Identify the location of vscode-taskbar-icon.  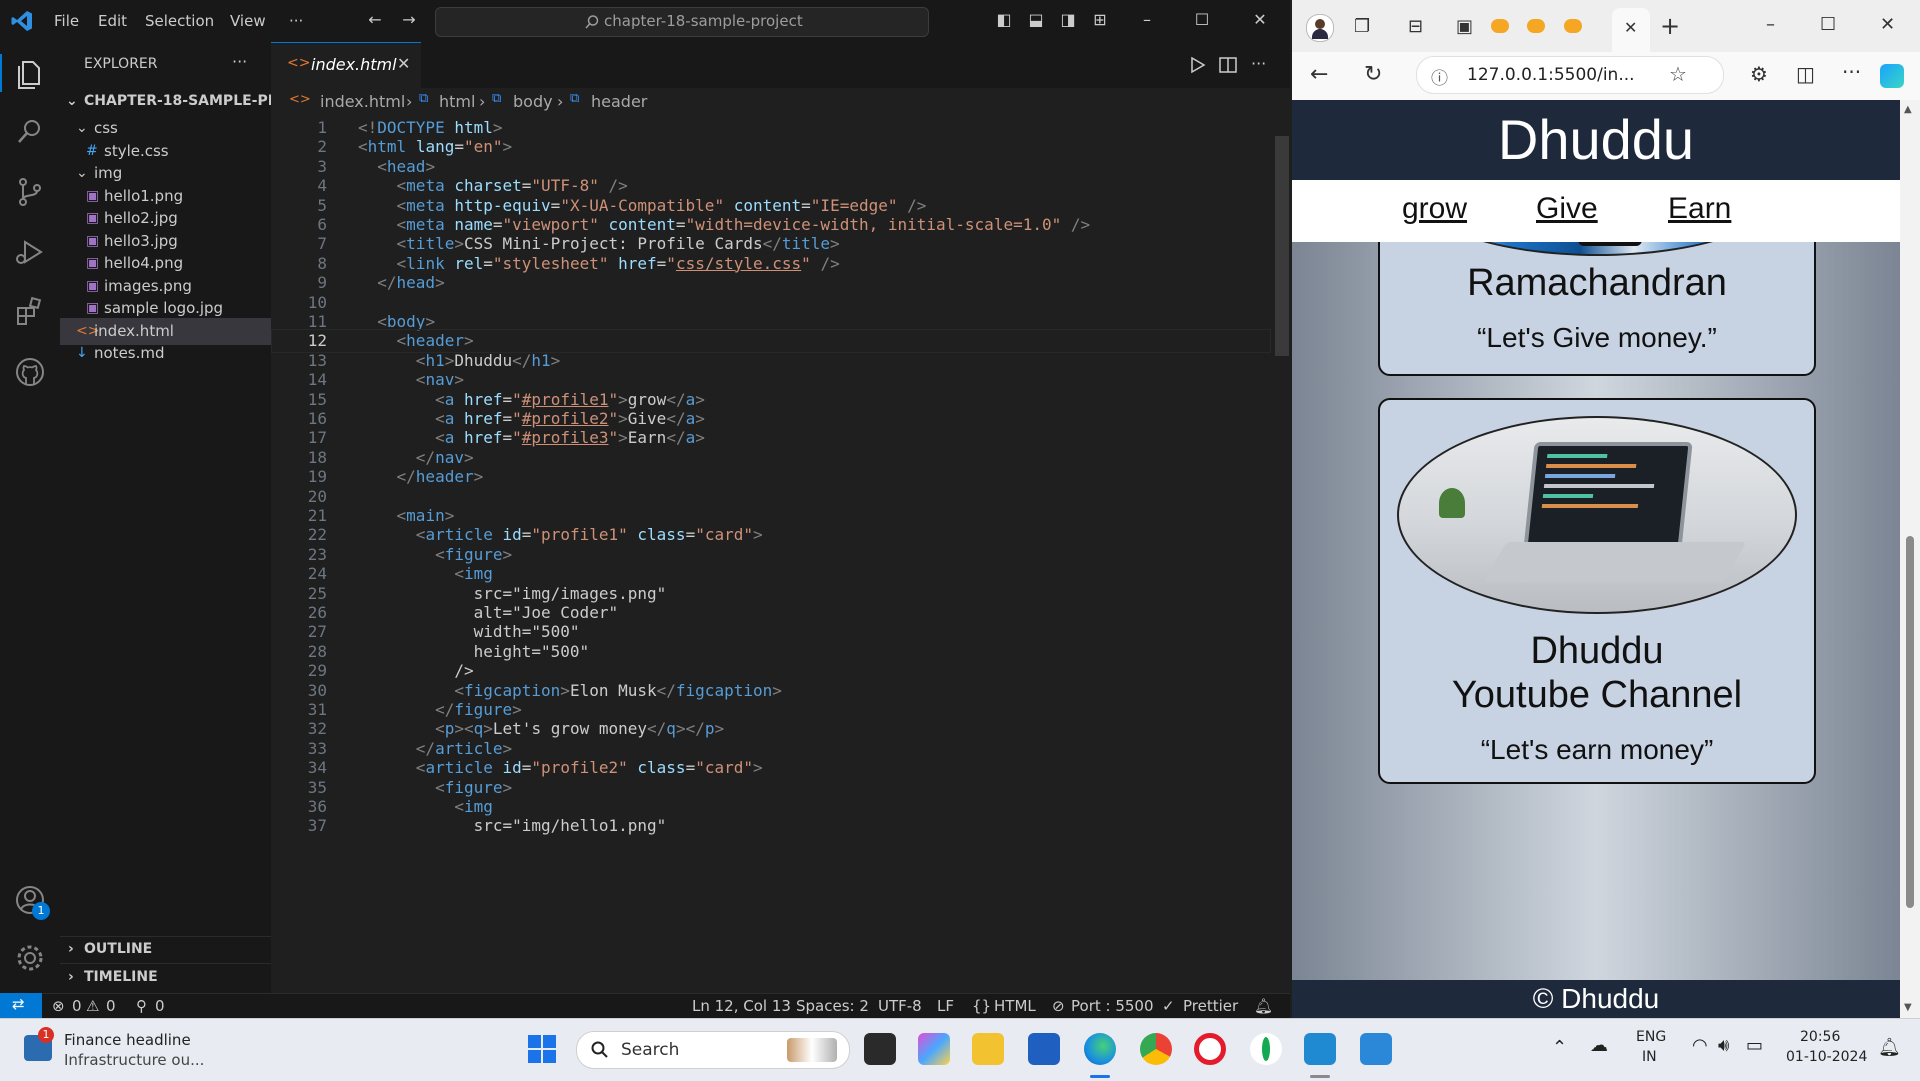
(1320, 1049).